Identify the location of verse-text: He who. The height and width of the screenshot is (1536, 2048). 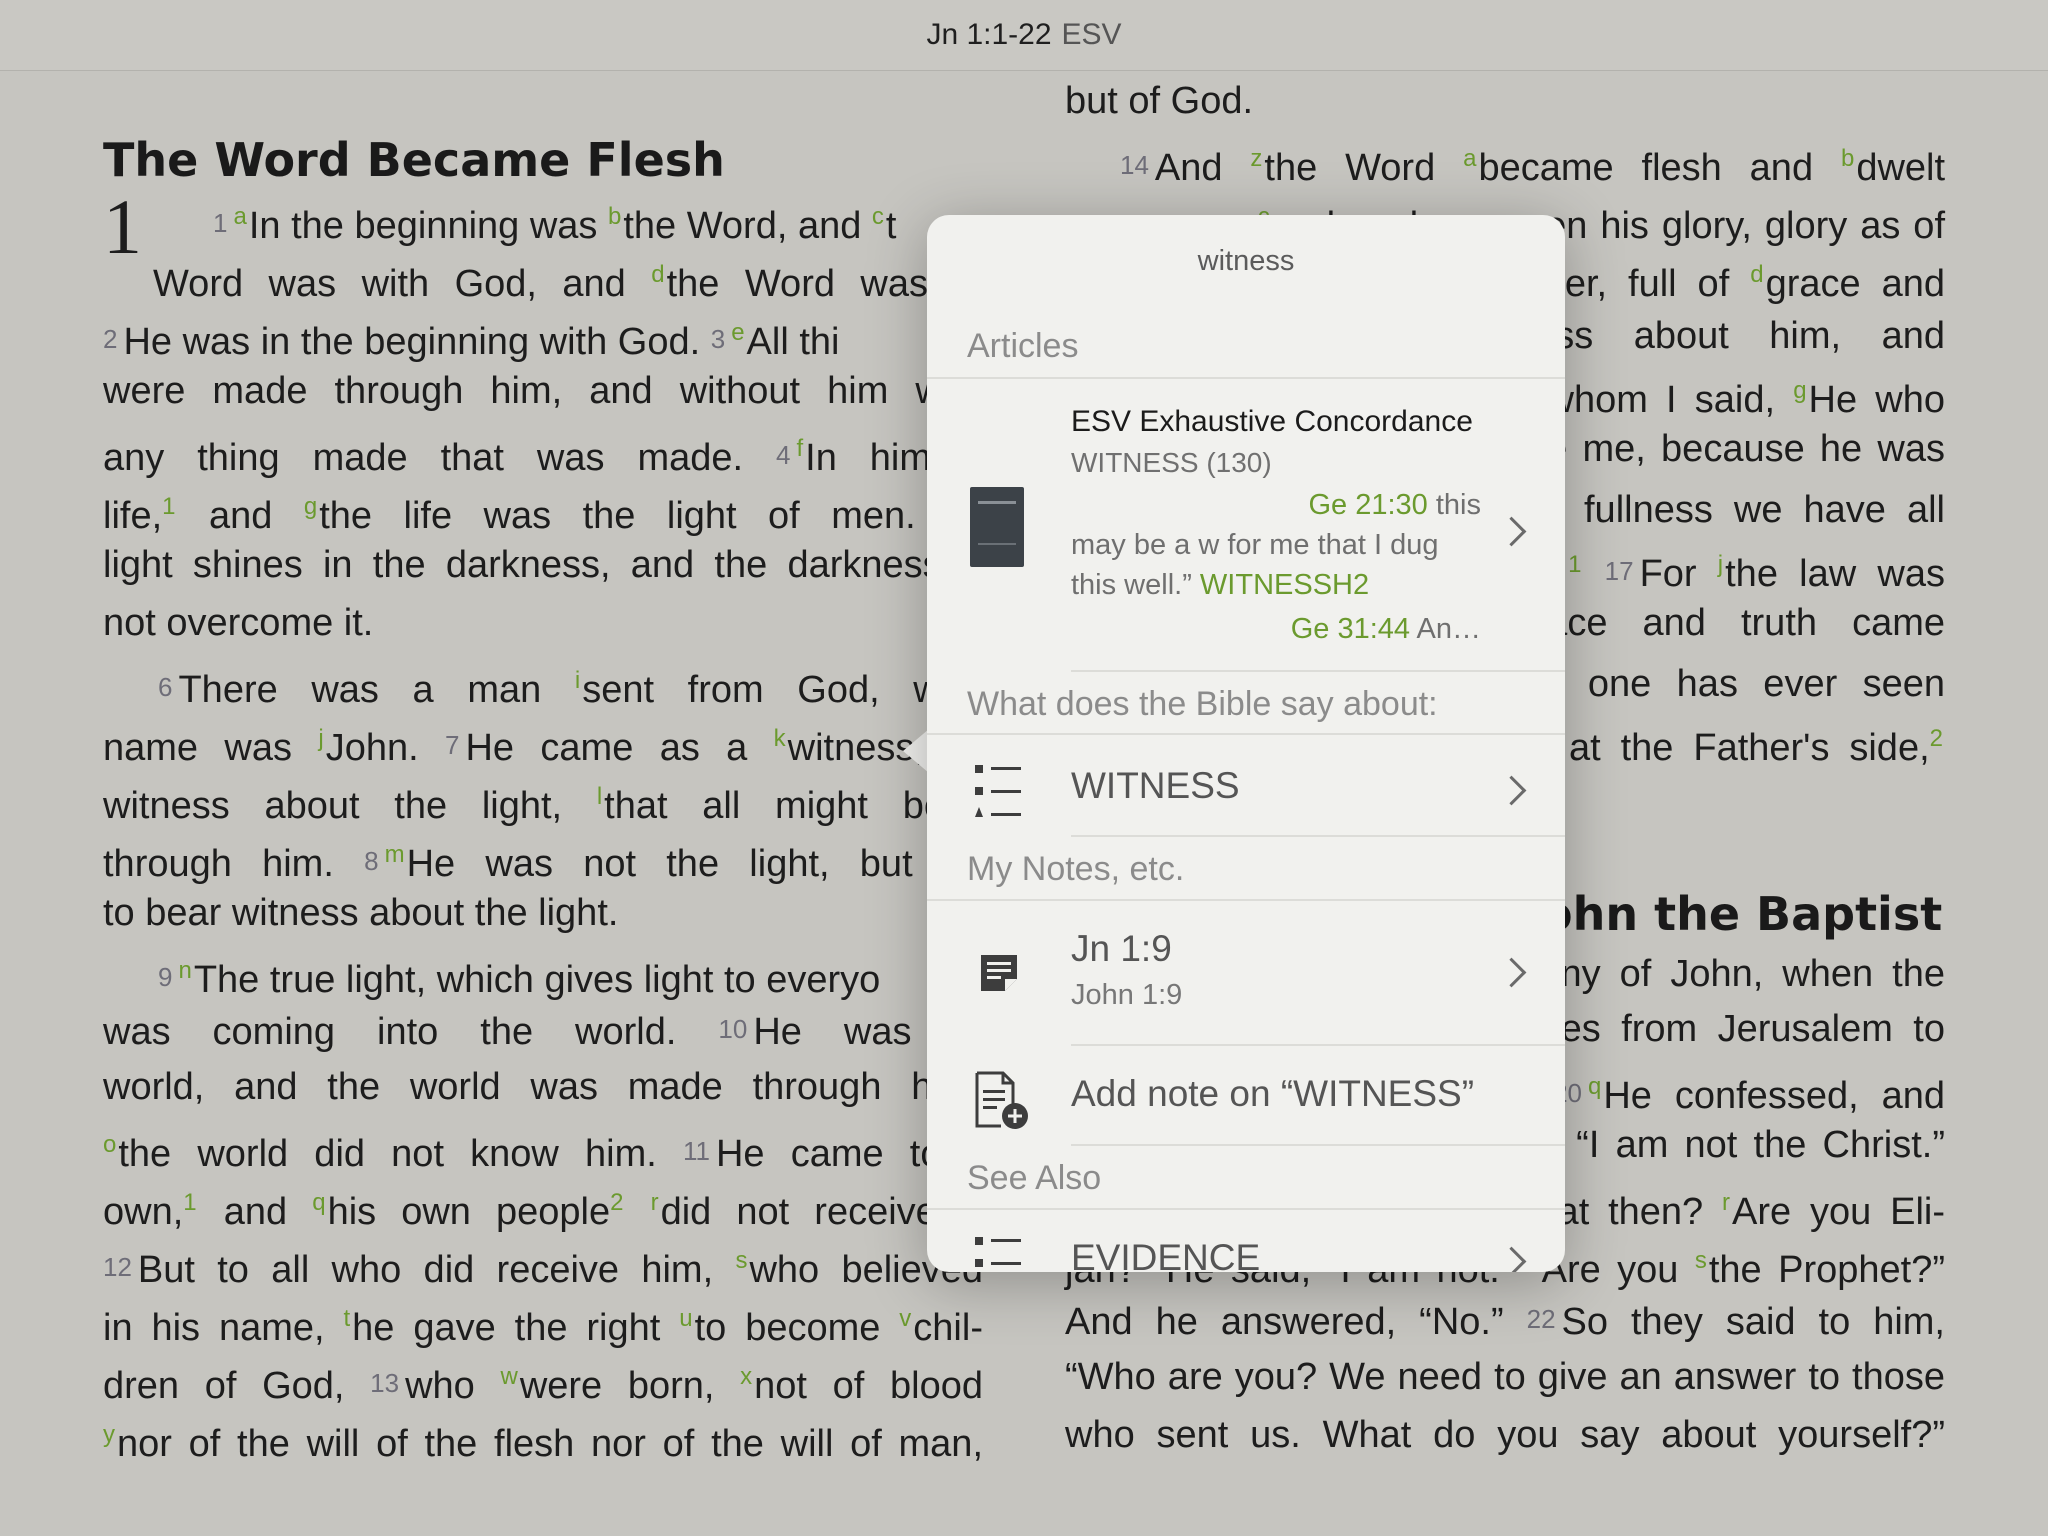
(1877, 400).